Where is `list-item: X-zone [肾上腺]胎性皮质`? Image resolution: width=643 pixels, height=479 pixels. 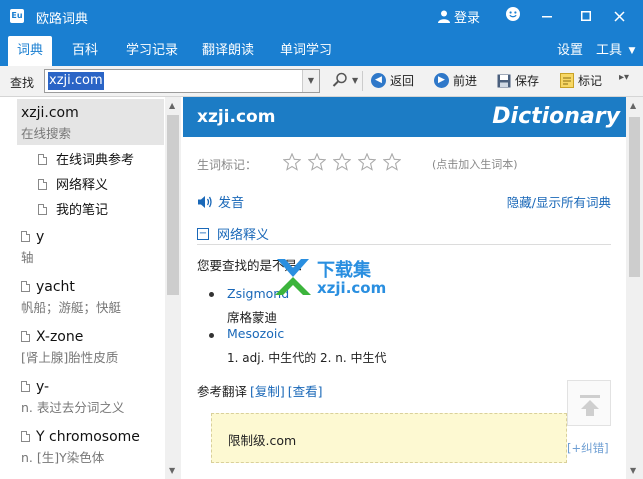 list-item: X-zone [肾上腺]胎性皮质 is located at coordinates (90, 347).